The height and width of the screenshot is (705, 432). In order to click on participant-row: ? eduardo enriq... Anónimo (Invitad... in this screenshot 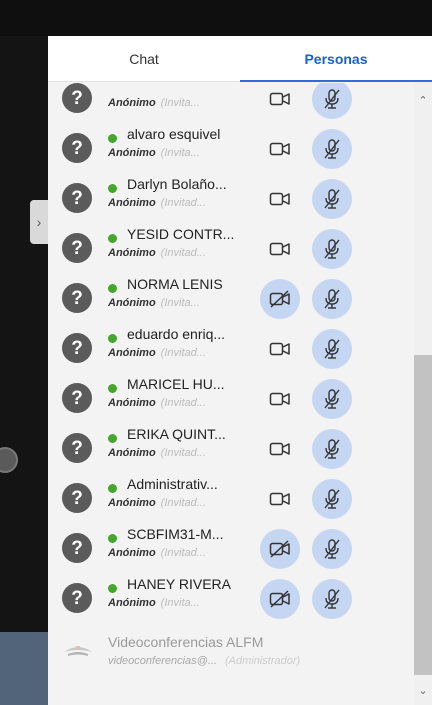, I will do `click(231, 349)`.